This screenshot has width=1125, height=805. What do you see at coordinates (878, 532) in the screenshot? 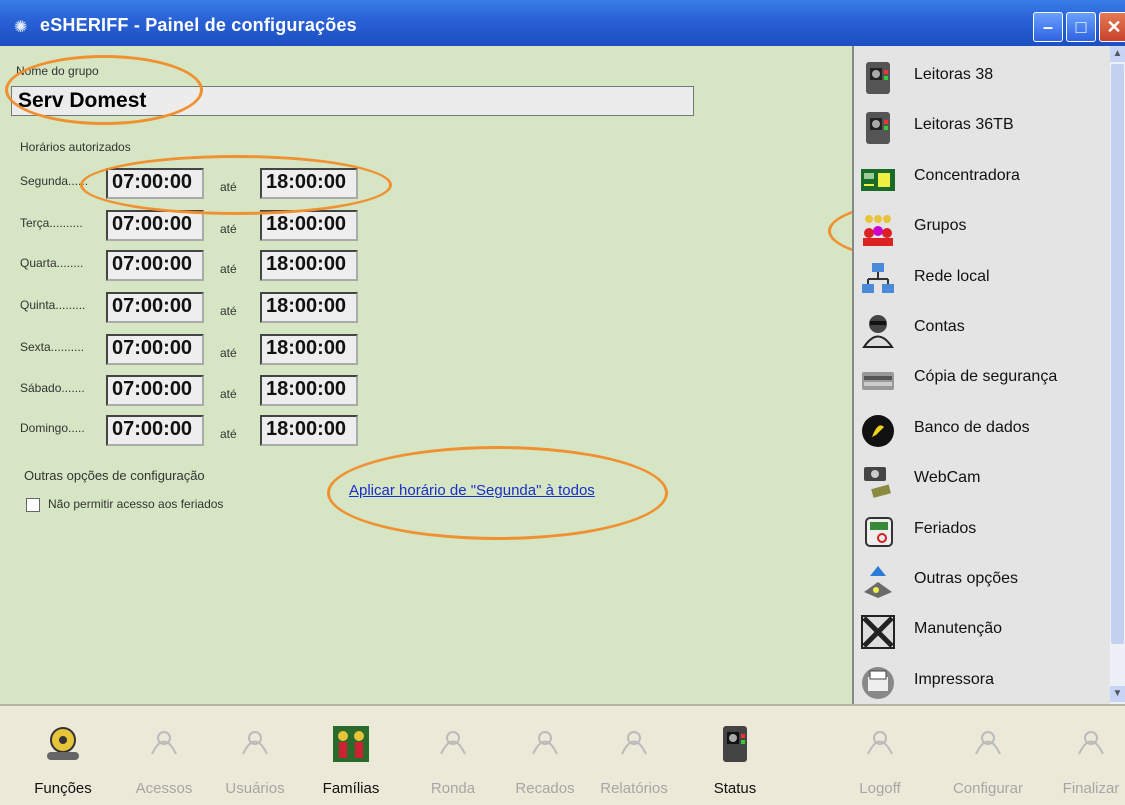
I see `calendar-icon` at bounding box center [878, 532].